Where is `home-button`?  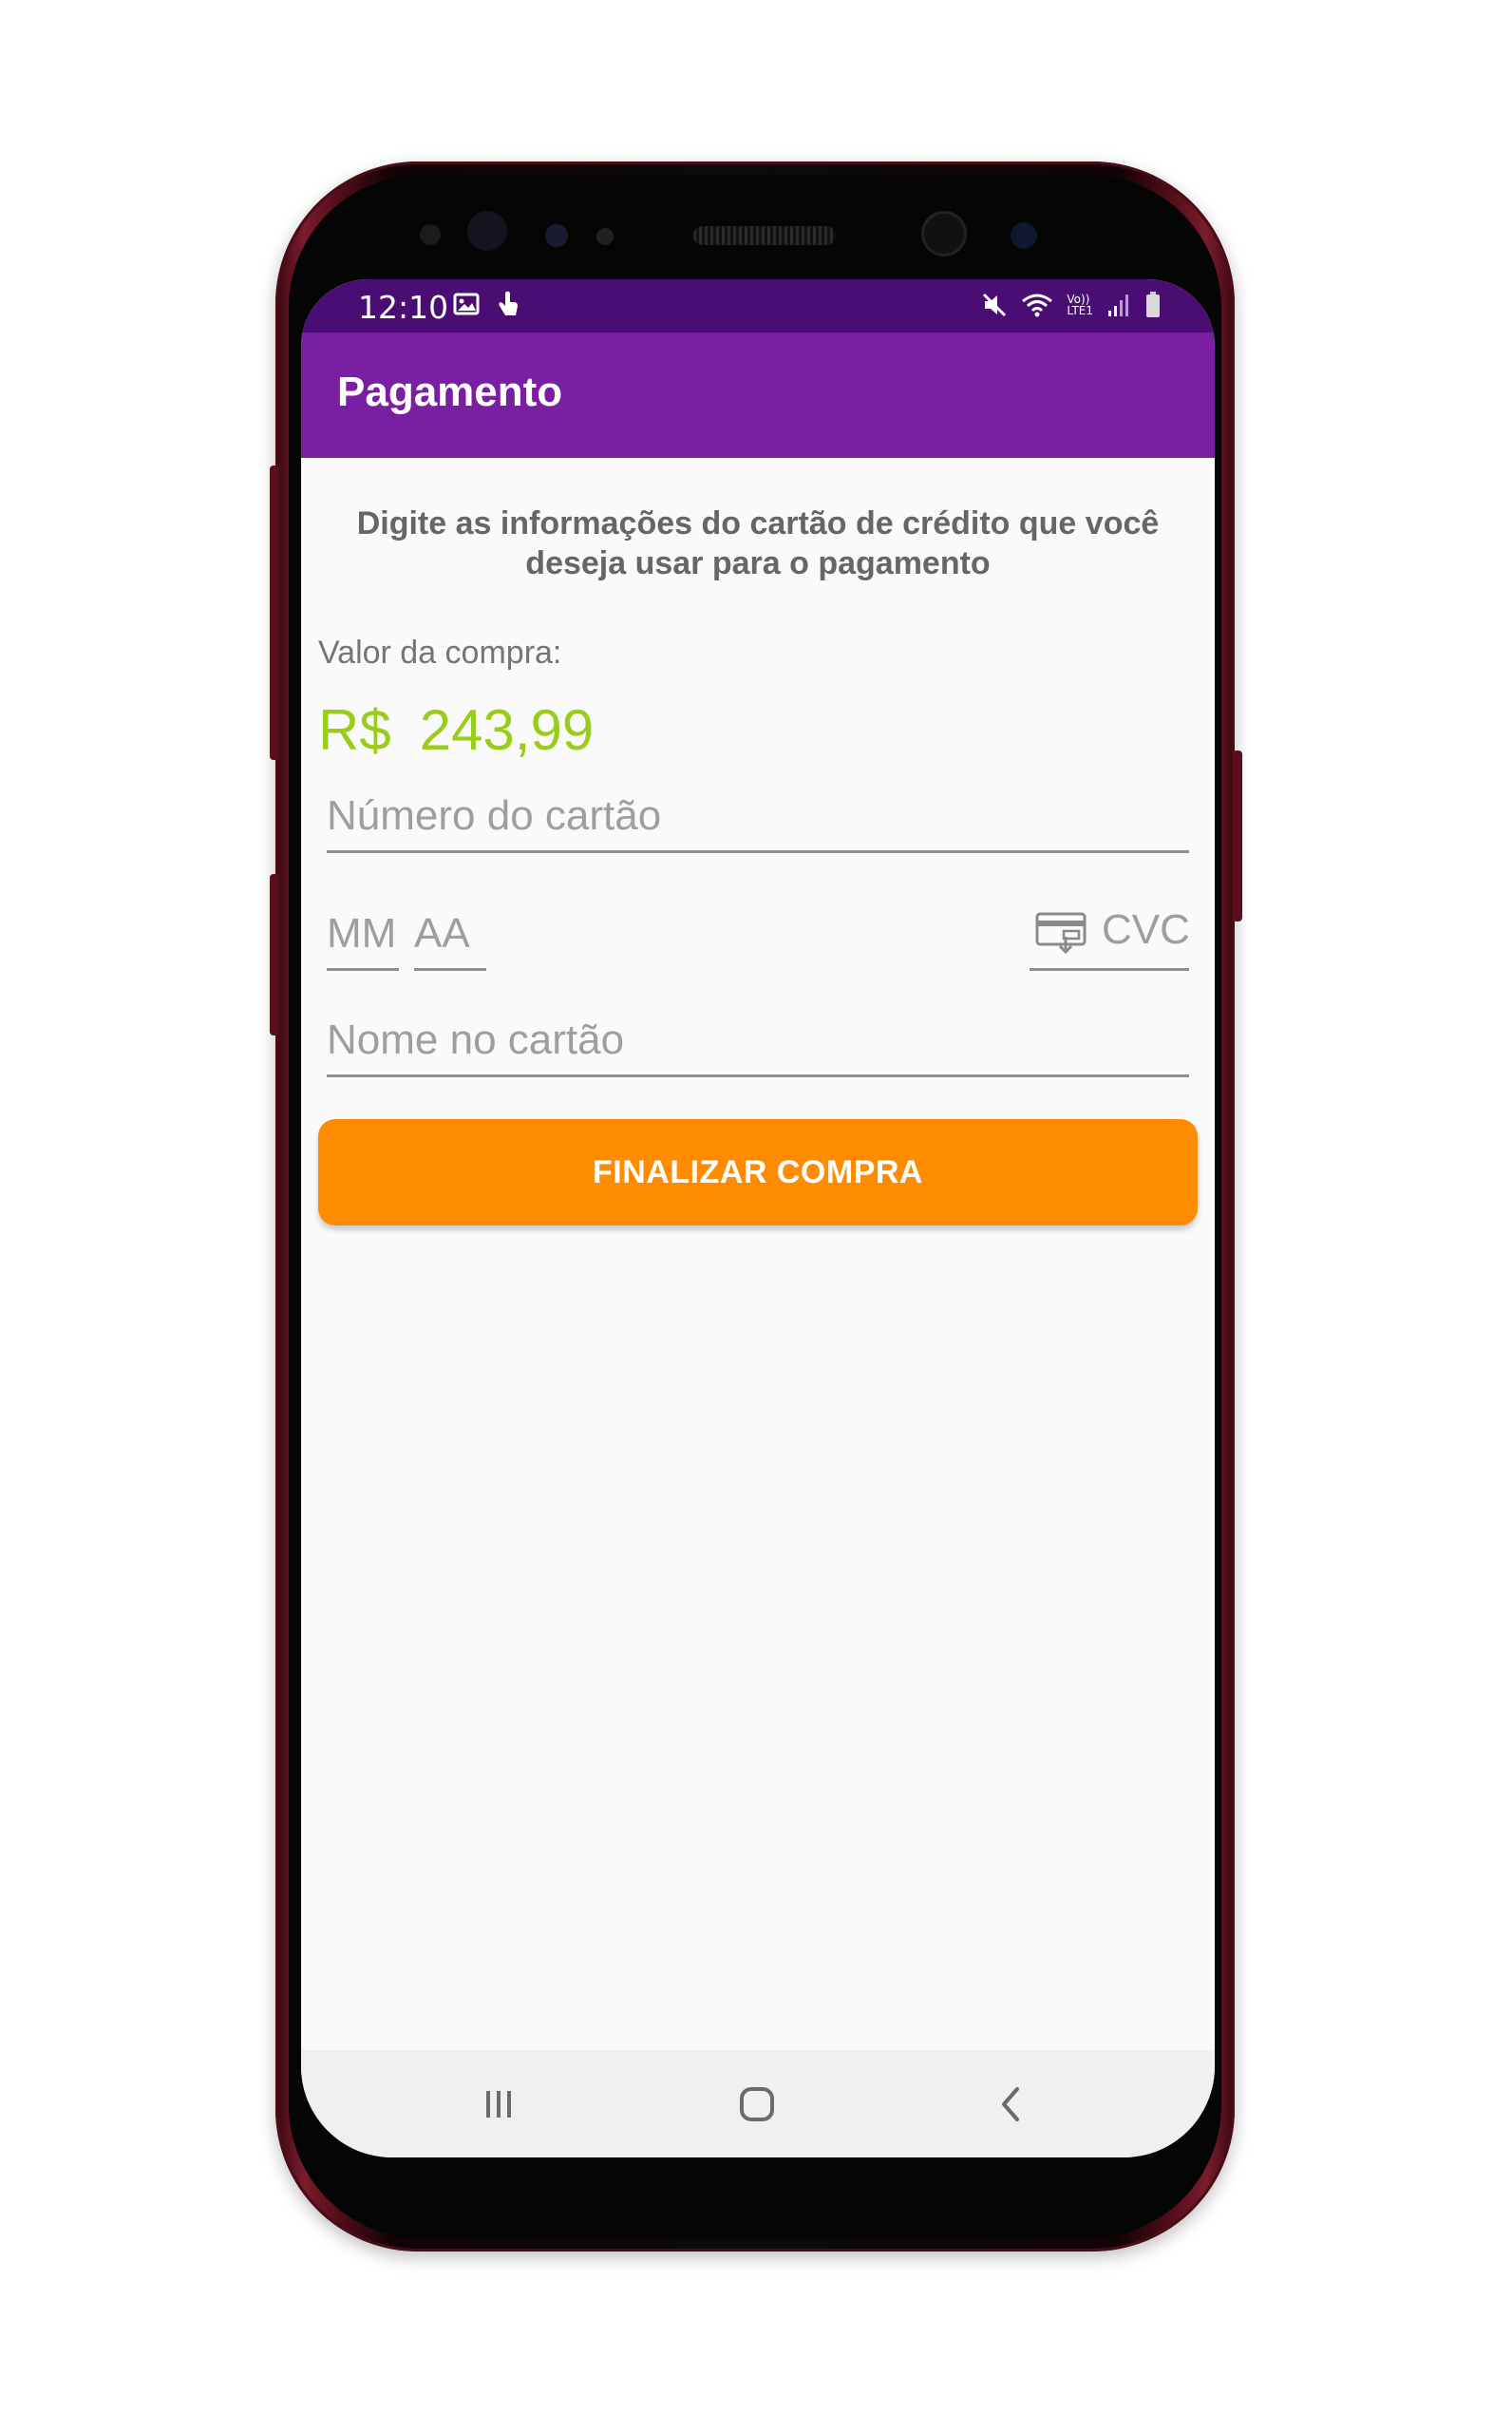 home-button is located at coordinates (757, 2104).